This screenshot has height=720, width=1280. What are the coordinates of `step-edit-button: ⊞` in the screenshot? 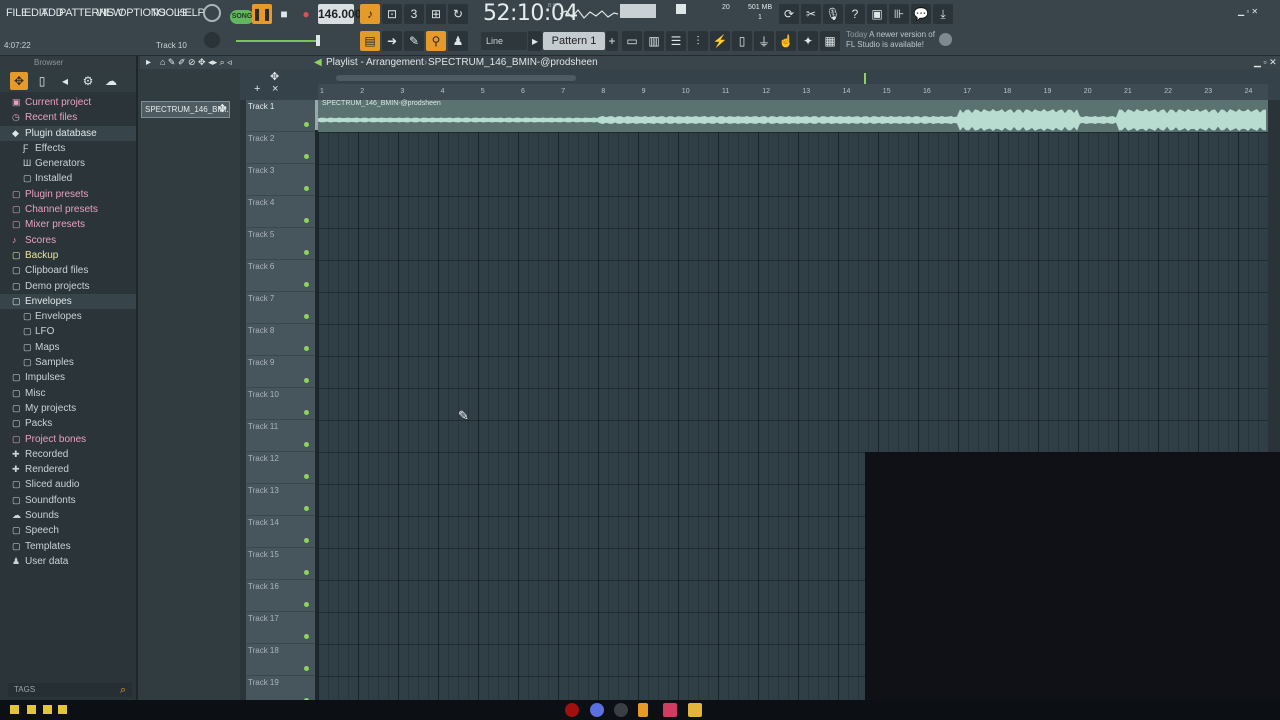 It's located at (436, 14).